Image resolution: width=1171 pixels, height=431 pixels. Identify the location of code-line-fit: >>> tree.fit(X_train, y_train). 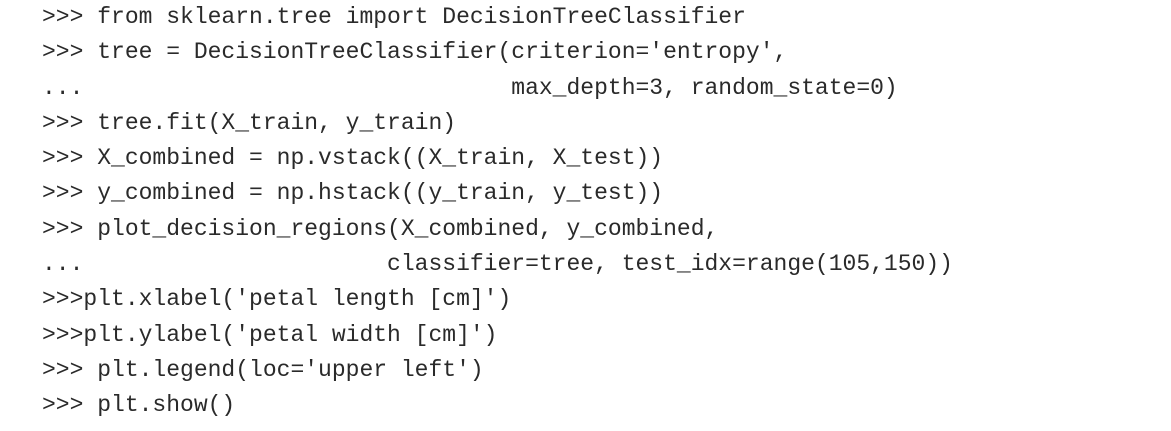
(249, 122).